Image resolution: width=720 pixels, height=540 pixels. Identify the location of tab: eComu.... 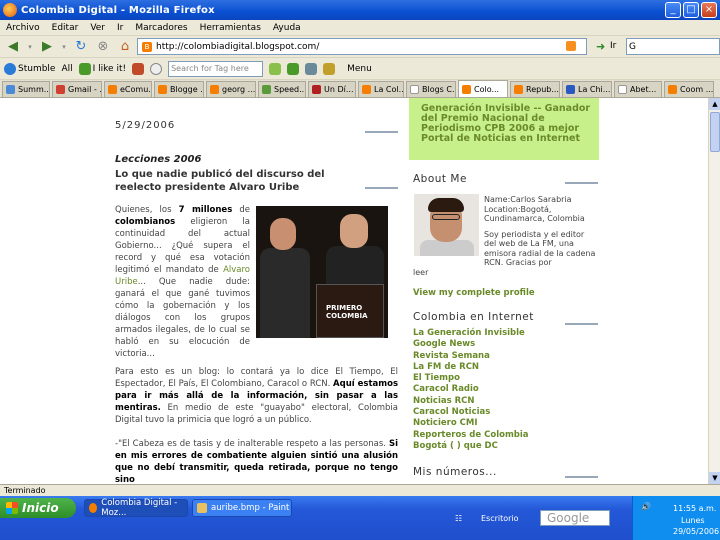
(128, 89).